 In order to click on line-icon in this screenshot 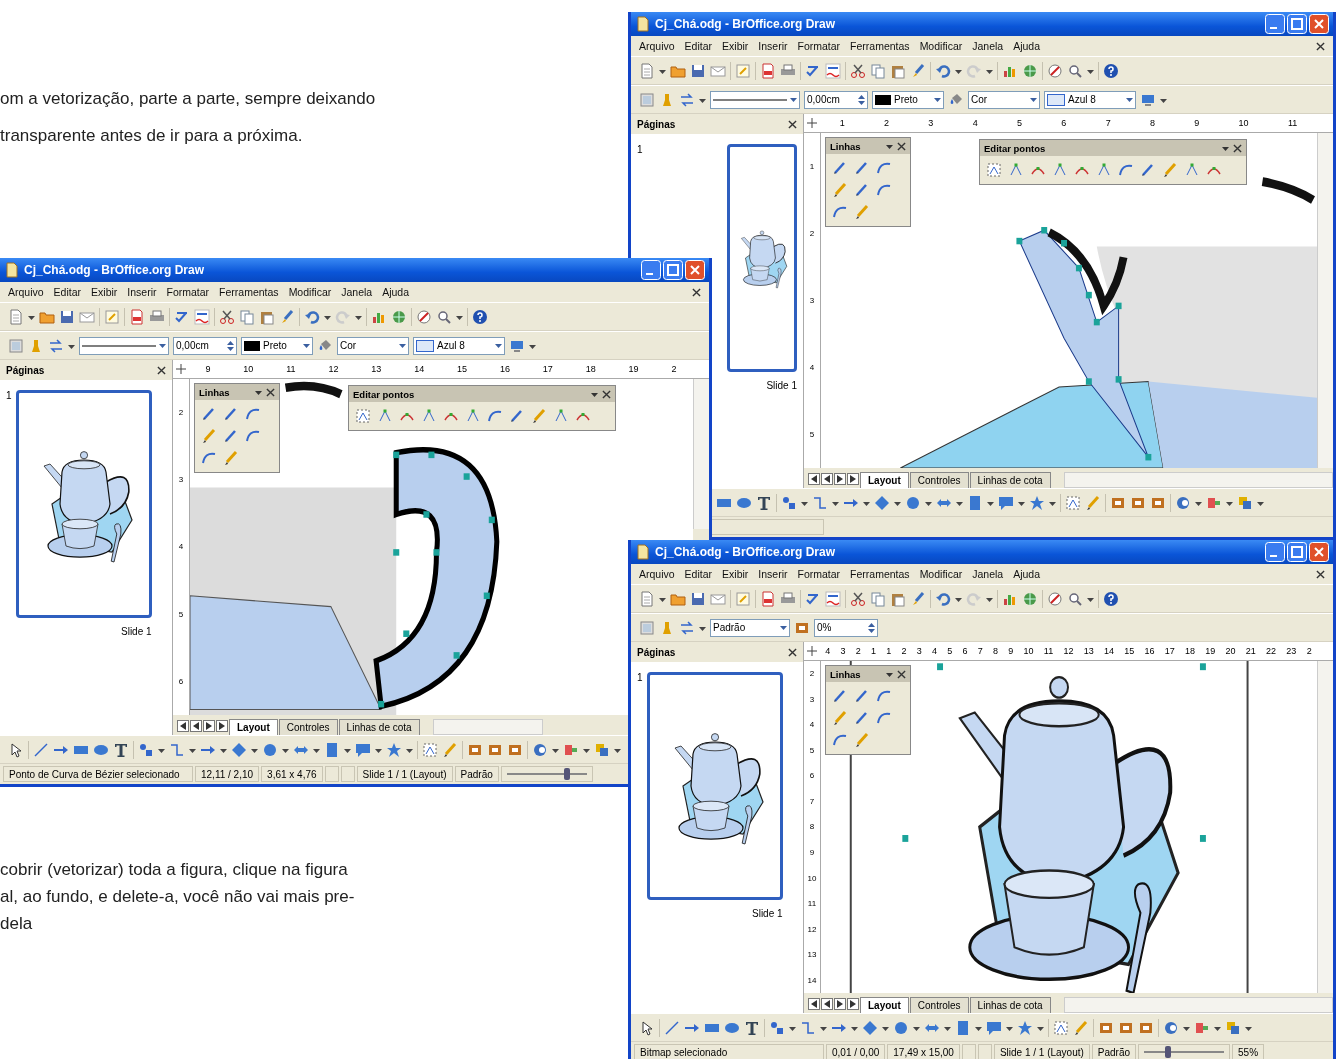, I will do `click(672, 1027)`.